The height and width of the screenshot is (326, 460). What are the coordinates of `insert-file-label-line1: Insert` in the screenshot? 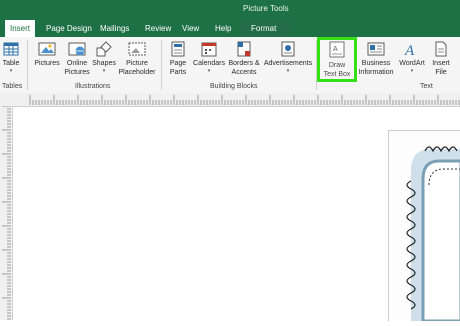 It's located at (441, 63).